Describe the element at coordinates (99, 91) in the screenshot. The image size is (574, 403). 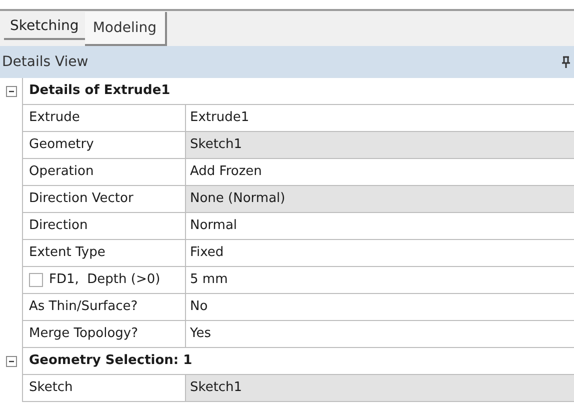
I see `group-title: Details of Extrude1` at that location.